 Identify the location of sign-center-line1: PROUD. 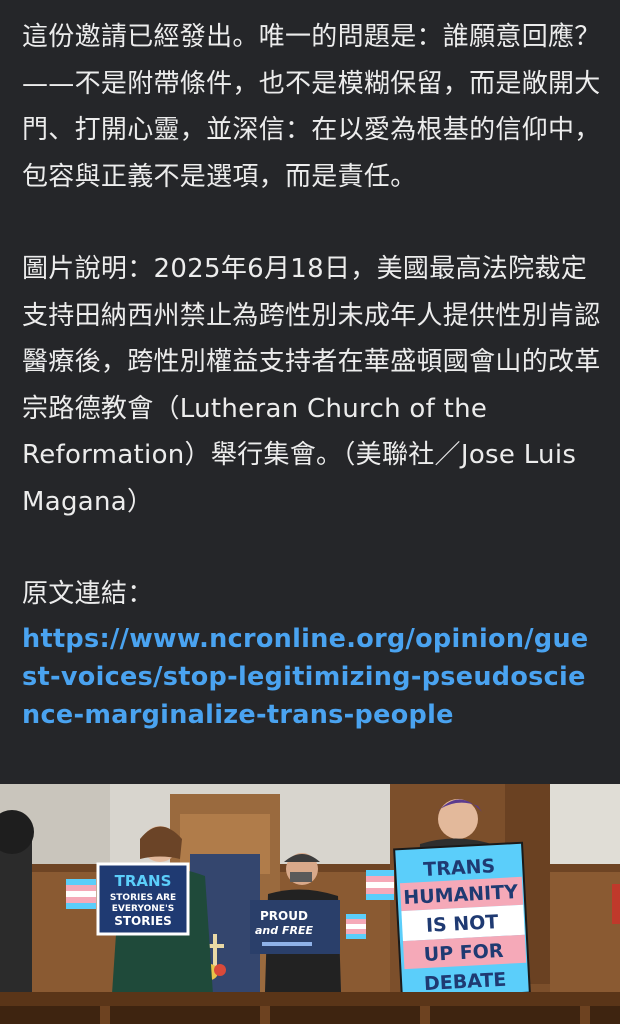
(284, 916).